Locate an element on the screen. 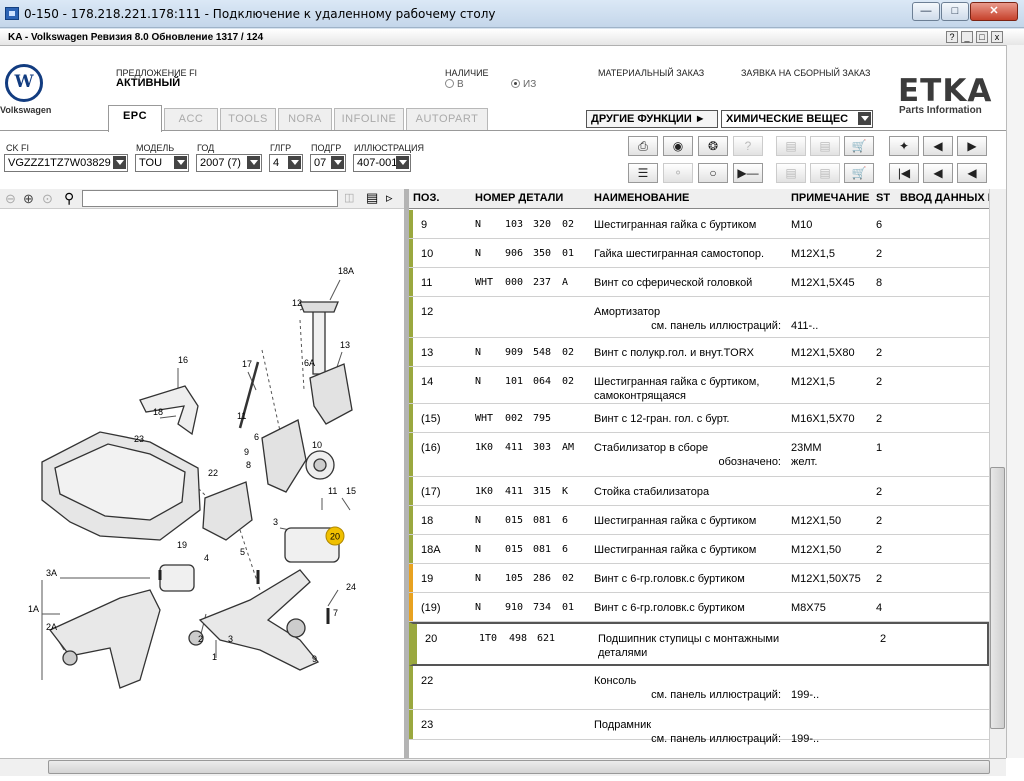  zoom-out-icon: ⊖ is located at coordinates (10, 199).